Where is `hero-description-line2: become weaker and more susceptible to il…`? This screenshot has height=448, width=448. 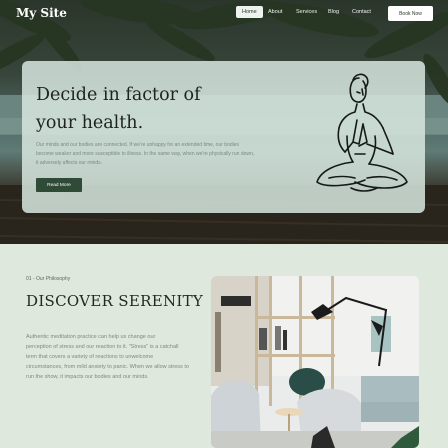
hero-description-line2: become weaker and more susceptible to il… is located at coordinates (145, 154).